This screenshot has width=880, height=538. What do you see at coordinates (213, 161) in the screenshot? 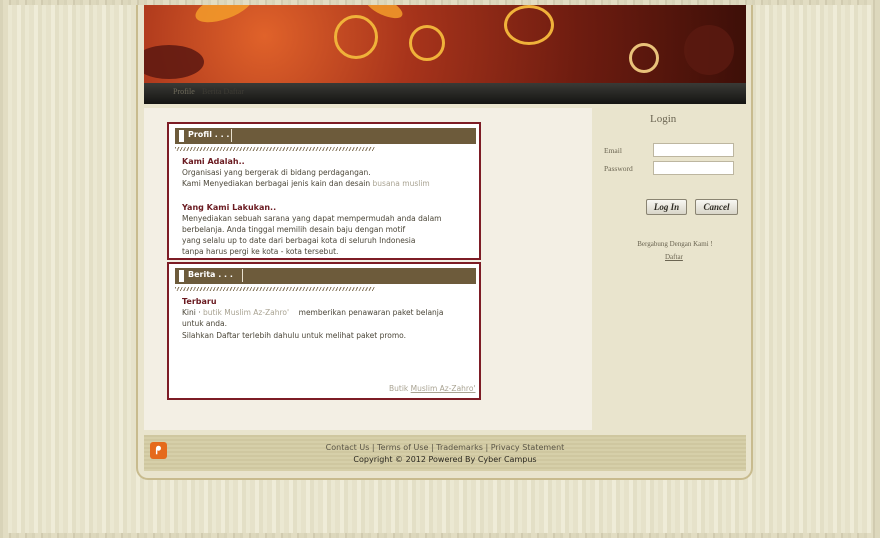
I see `section-title-kami-adalah: Kami Adalah..` at bounding box center [213, 161].